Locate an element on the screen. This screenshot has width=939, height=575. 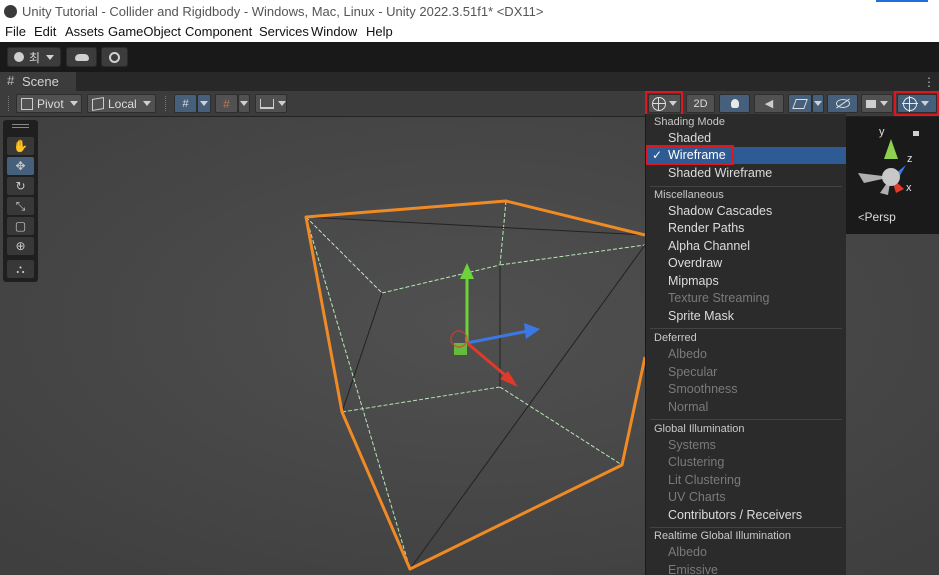
ruler-dropdown is located at coordinates (271, 103).